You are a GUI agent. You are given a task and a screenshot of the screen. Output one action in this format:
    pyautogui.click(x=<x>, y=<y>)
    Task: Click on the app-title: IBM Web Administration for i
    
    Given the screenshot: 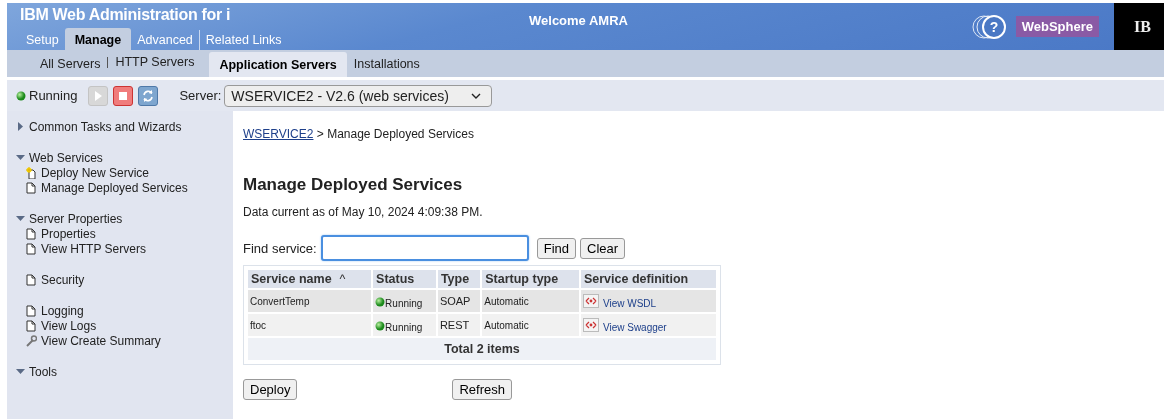 What is the action you would take?
    pyautogui.click(x=126, y=14)
    